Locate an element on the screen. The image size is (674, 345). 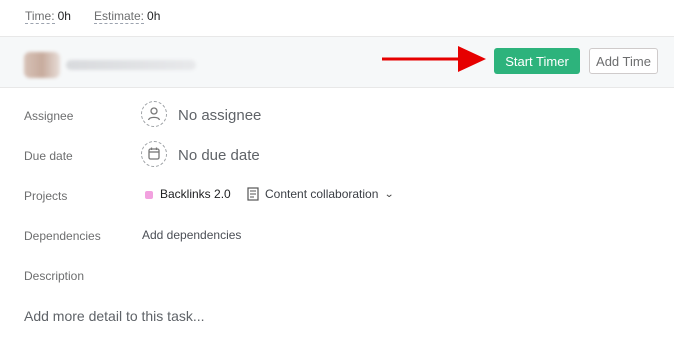
project-name: Backlinks 2.0 is located at coordinates (195, 194).